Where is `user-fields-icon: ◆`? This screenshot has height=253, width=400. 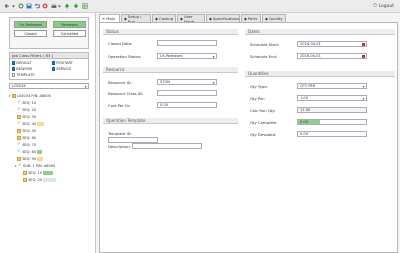
user-fields-icon: ◆ is located at coordinates (181, 18).